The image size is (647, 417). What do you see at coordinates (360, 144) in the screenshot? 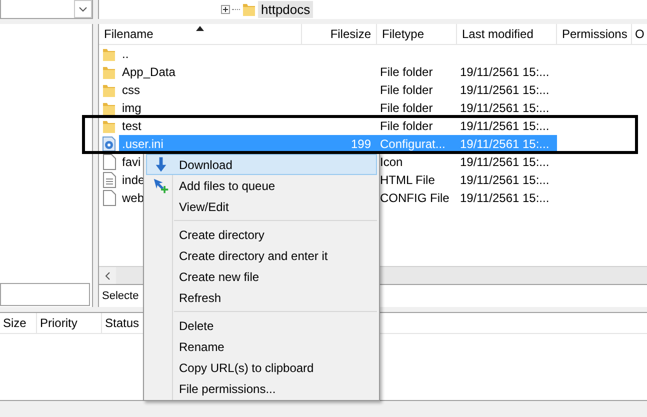
I see `file-size: 199` at bounding box center [360, 144].